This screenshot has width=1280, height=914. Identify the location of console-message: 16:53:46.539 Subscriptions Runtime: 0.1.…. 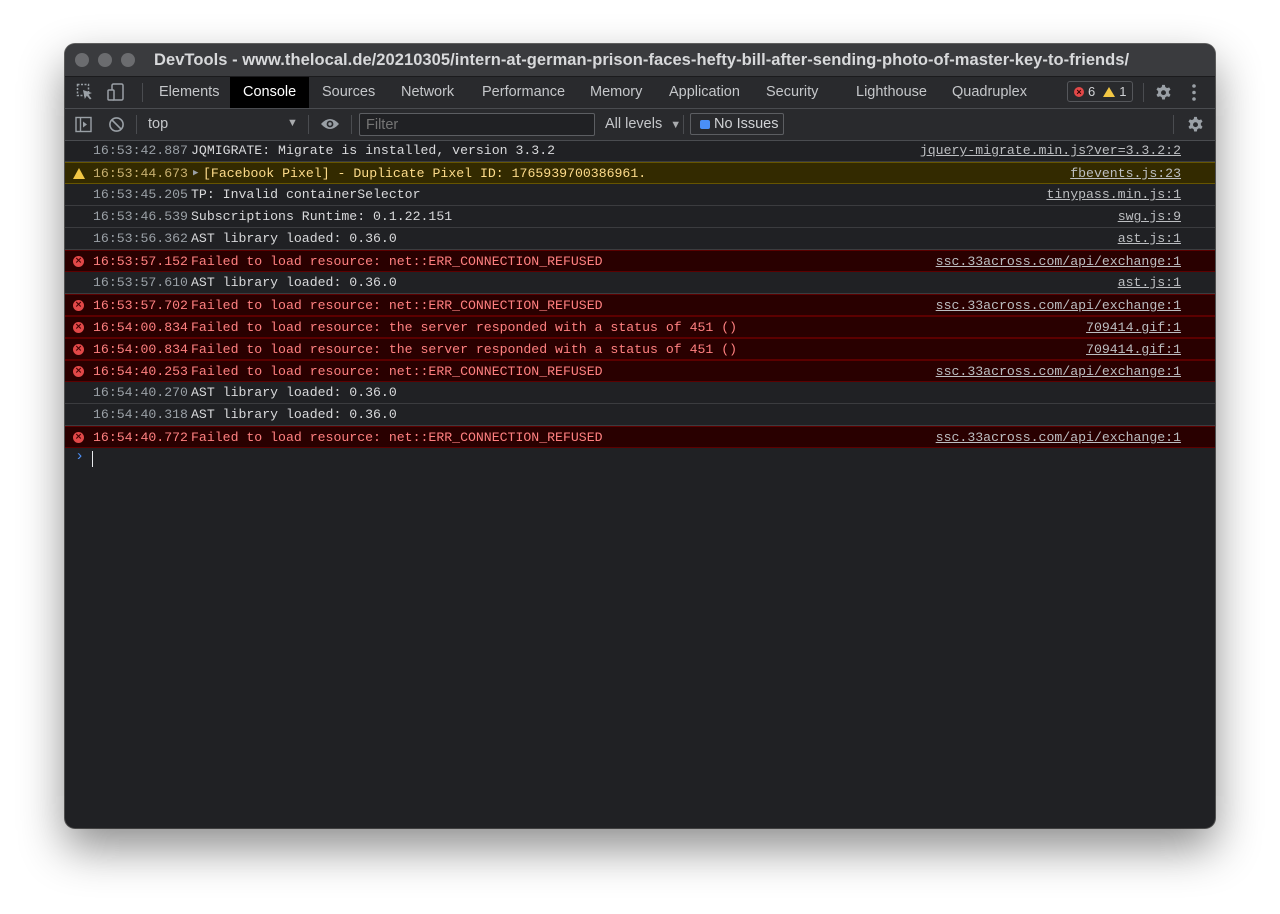
(640, 217).